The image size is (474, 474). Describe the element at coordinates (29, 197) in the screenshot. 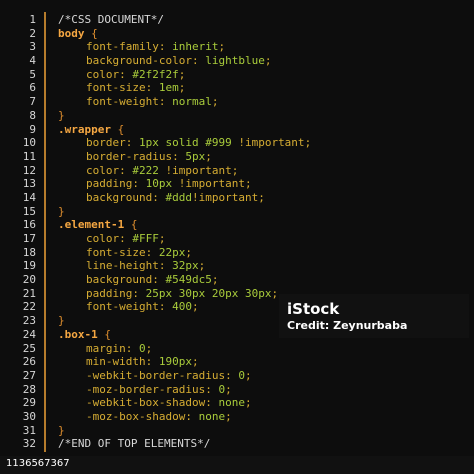

I see `line-number: 14` at that location.